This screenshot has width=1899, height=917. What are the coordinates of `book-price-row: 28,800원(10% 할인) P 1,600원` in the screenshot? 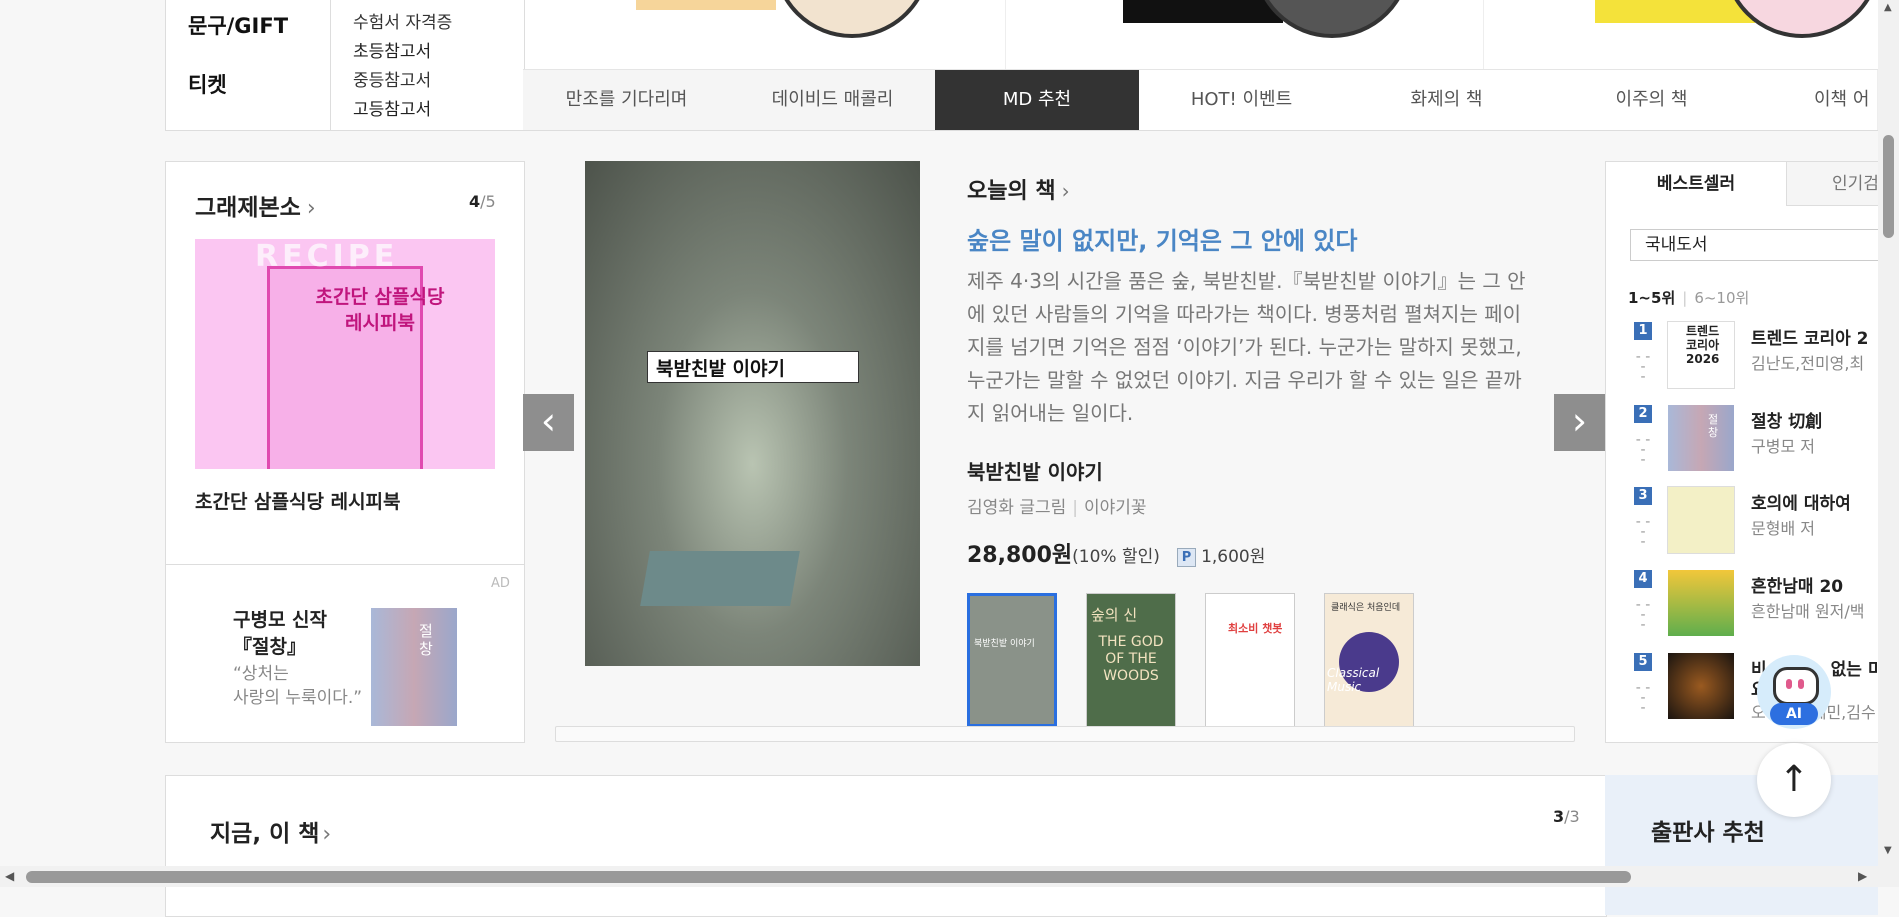 It's located at (1116, 553).